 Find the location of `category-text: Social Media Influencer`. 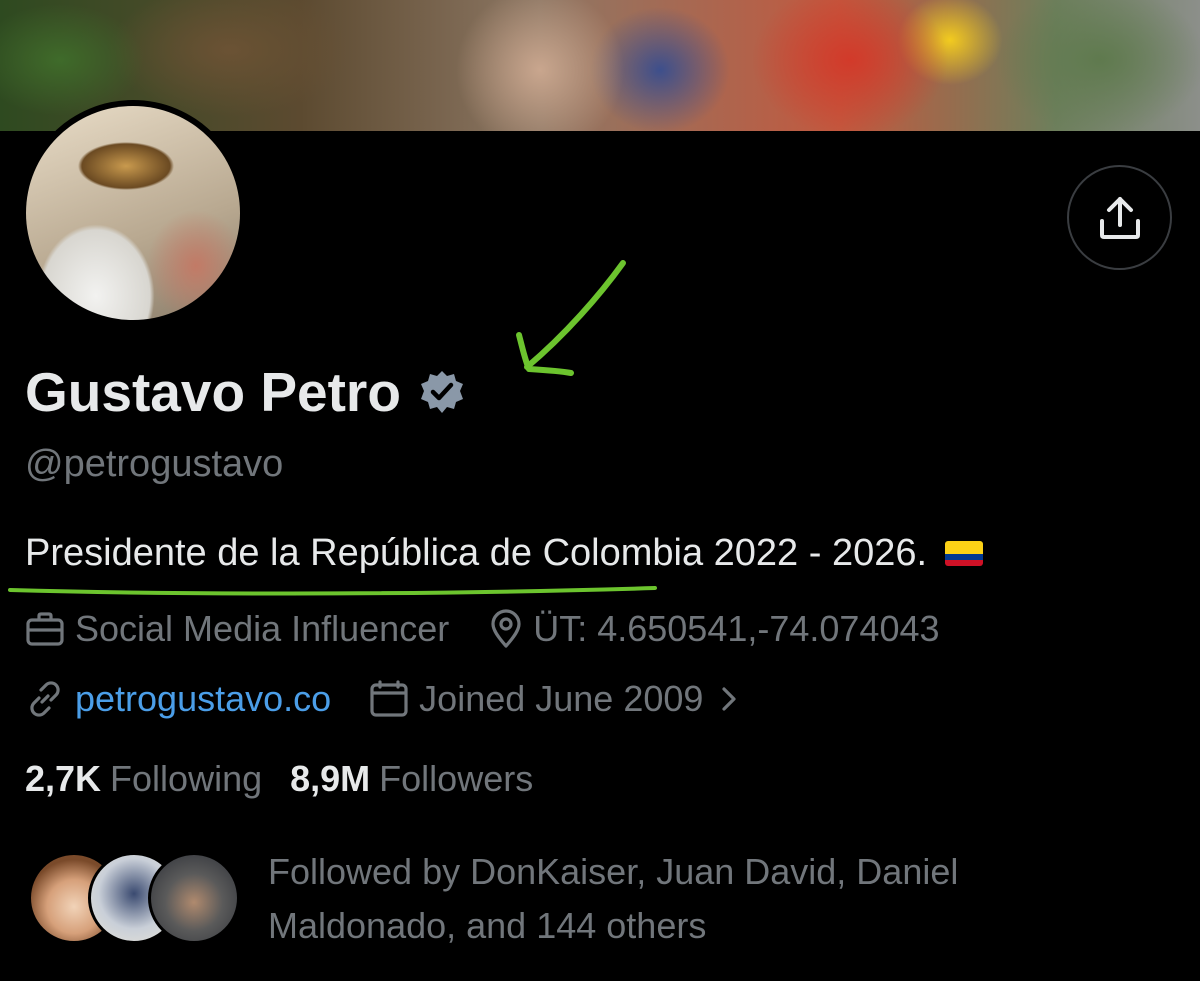

category-text: Social Media Influencer is located at coordinates (262, 628).